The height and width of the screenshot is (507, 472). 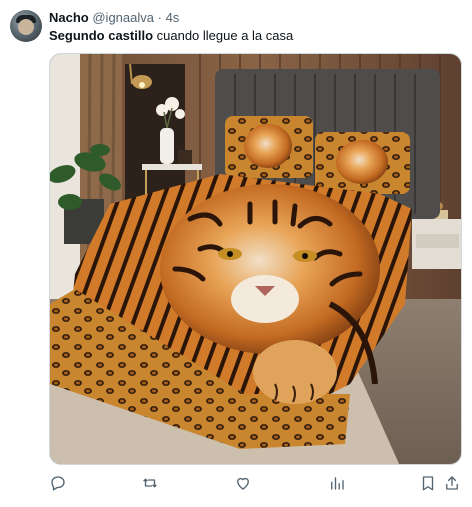 I want to click on tweet-text-rest: cuando llegue a la casa, so click(x=223, y=35).